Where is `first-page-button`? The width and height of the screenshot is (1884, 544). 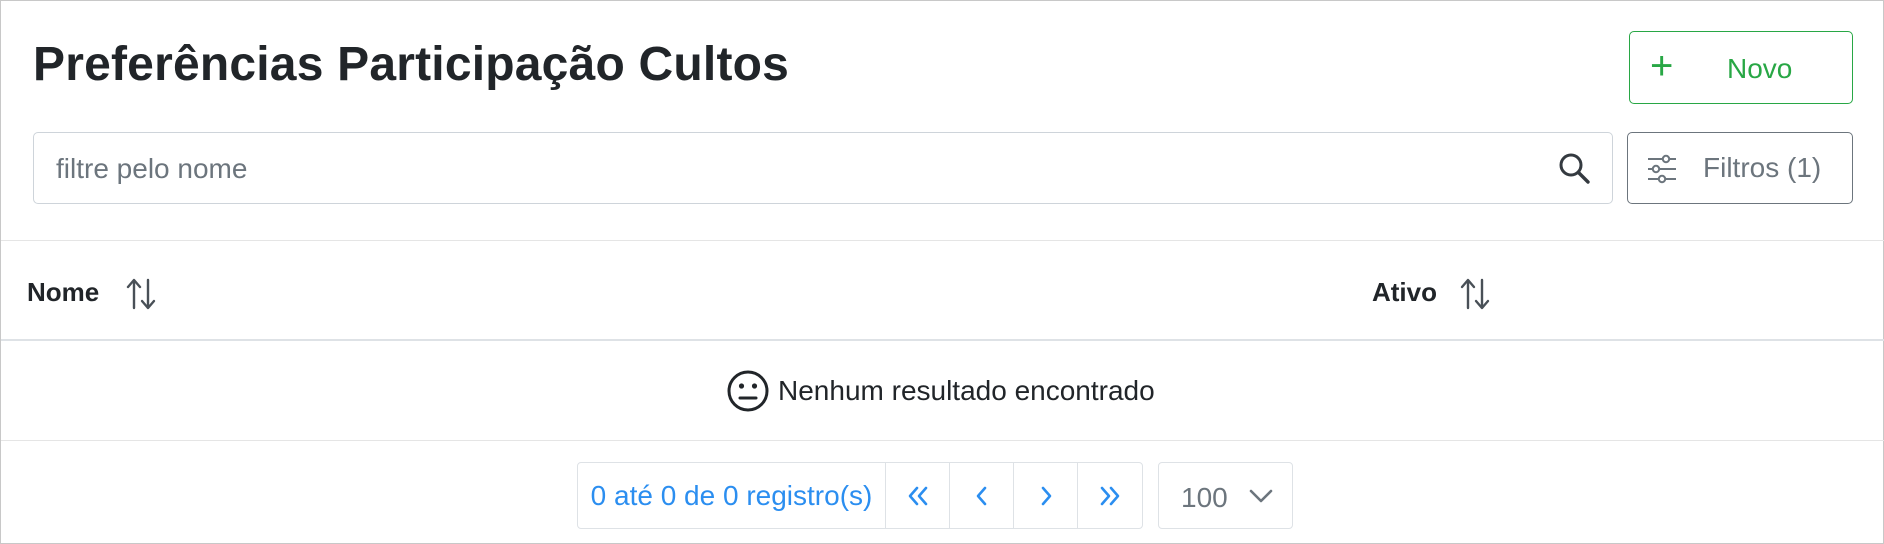 first-page-button is located at coordinates (918, 495).